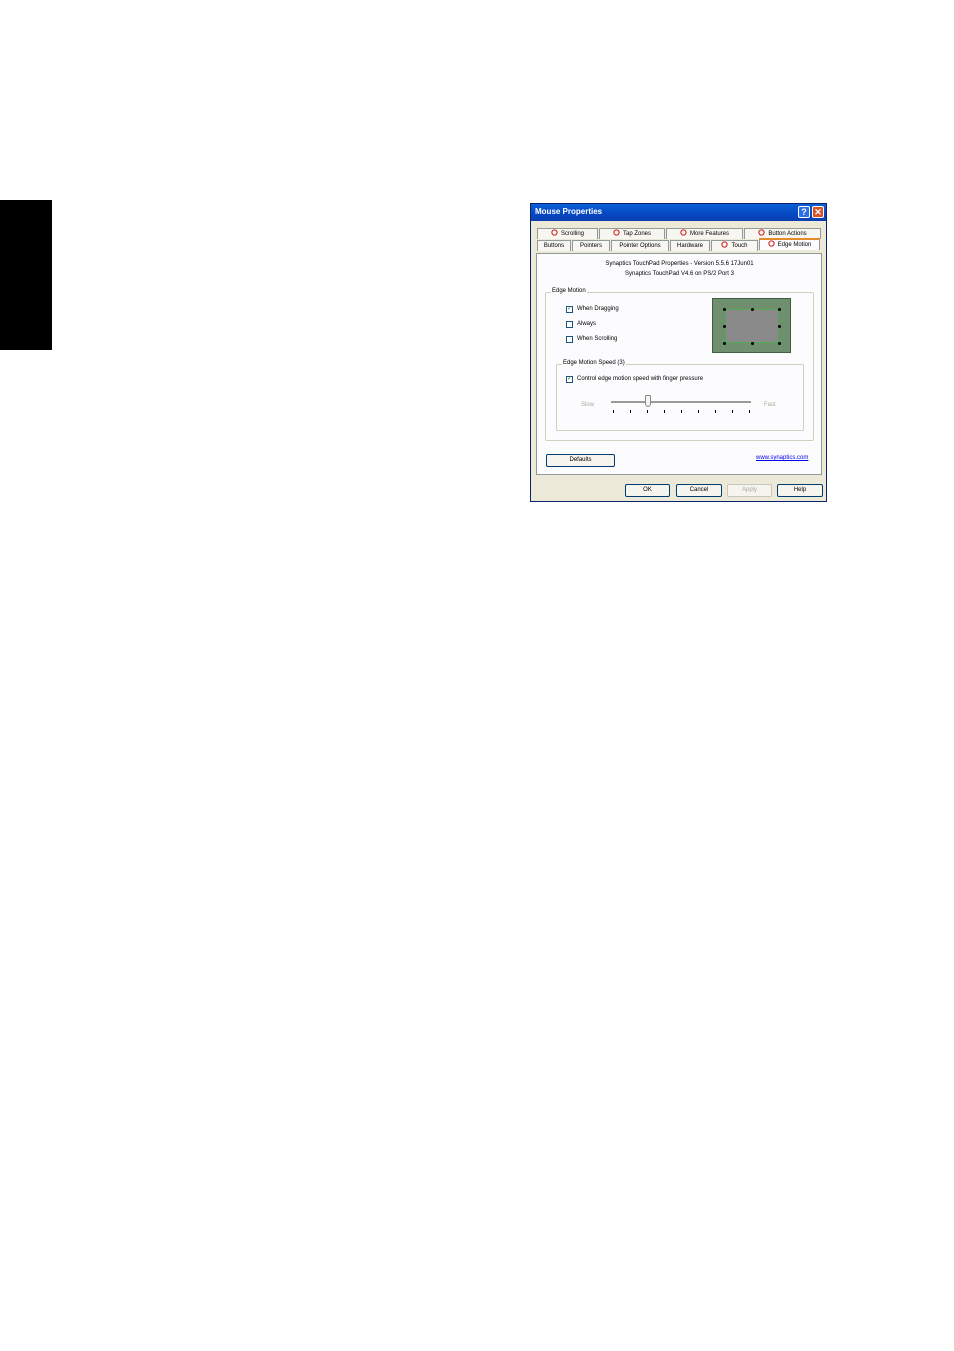 This screenshot has width=954, height=1351. I want to click on tab-edge-motion: Edge Motion, so click(789, 244).